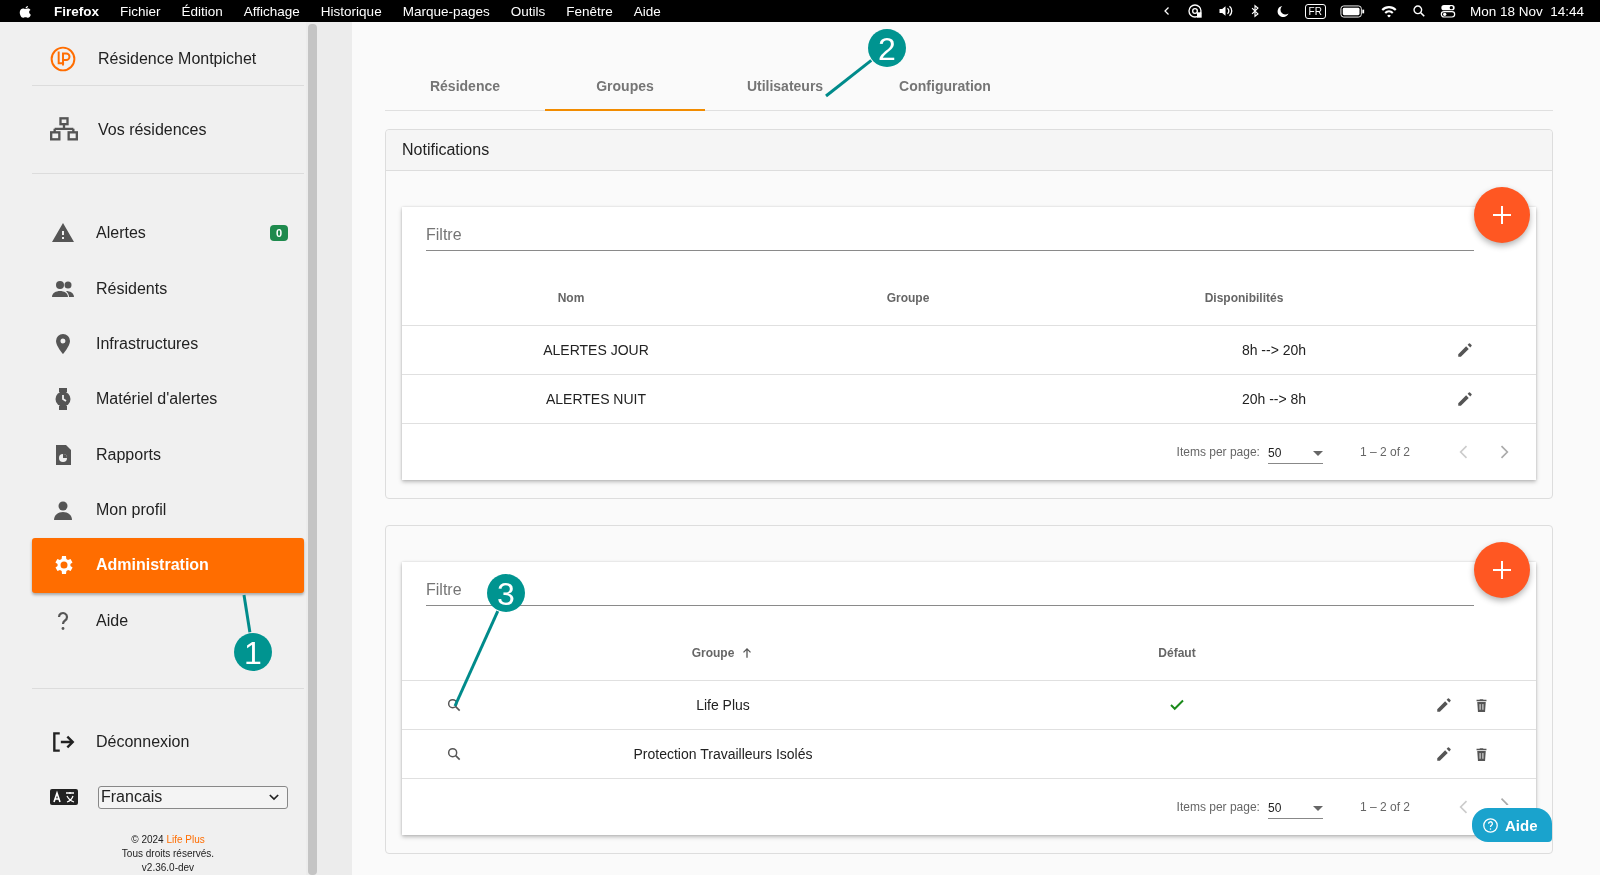 The width and height of the screenshot is (1600, 875). Describe the element at coordinates (168, 130) in the screenshot. I see `residences-link: Vos résidences` at that location.